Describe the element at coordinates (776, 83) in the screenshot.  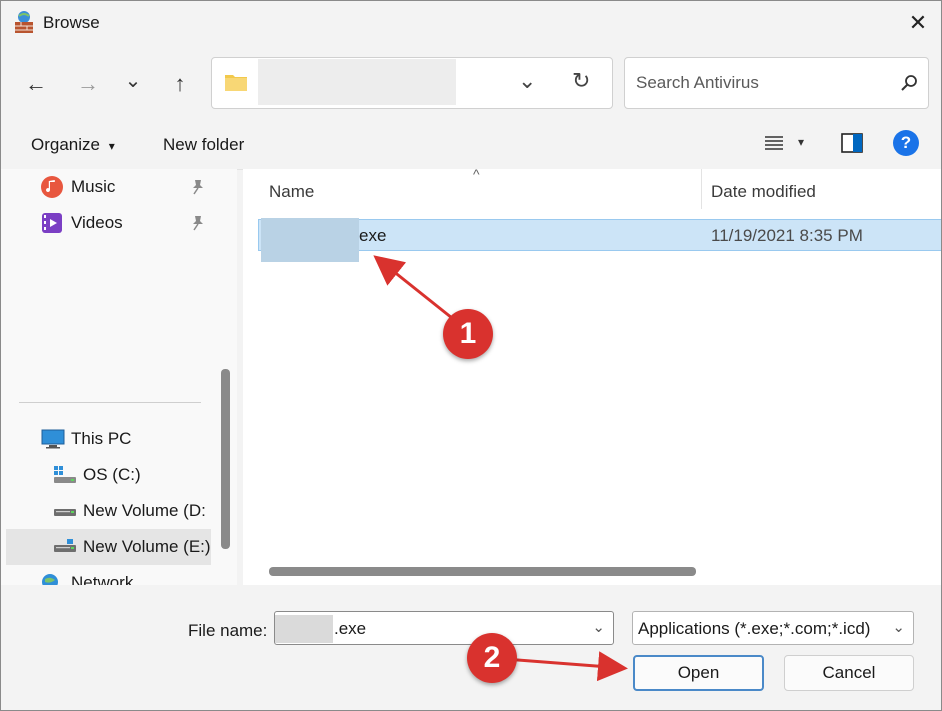
I see `search-box: Search Antivirus` at that location.